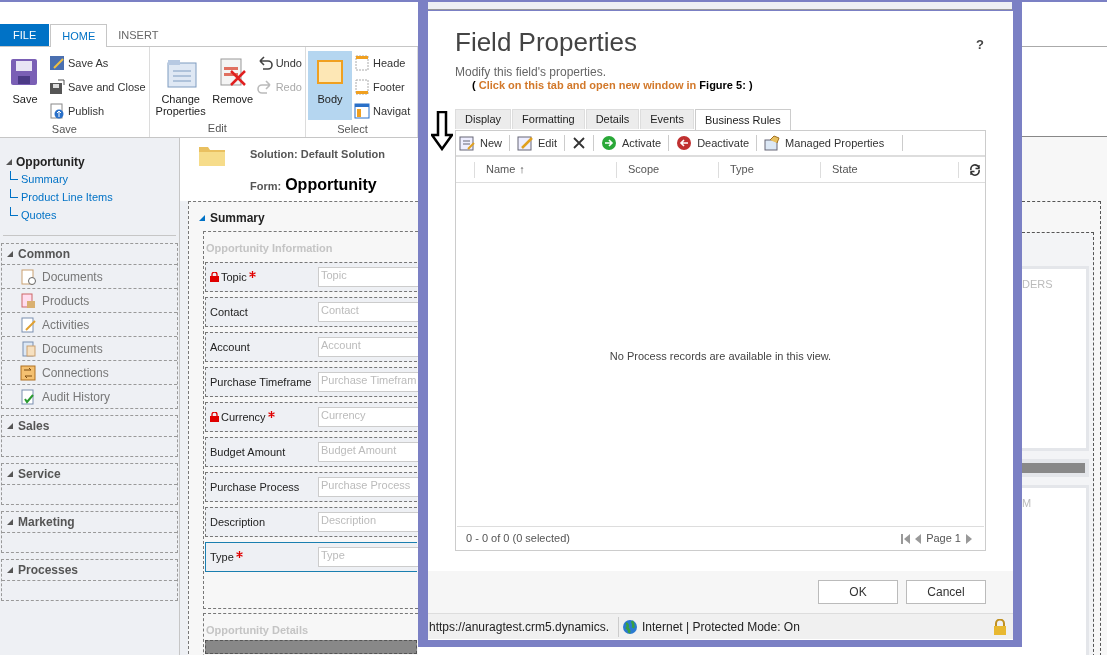  What do you see at coordinates (248, 452) in the screenshot?
I see `field-label: Budget Amount` at bounding box center [248, 452].